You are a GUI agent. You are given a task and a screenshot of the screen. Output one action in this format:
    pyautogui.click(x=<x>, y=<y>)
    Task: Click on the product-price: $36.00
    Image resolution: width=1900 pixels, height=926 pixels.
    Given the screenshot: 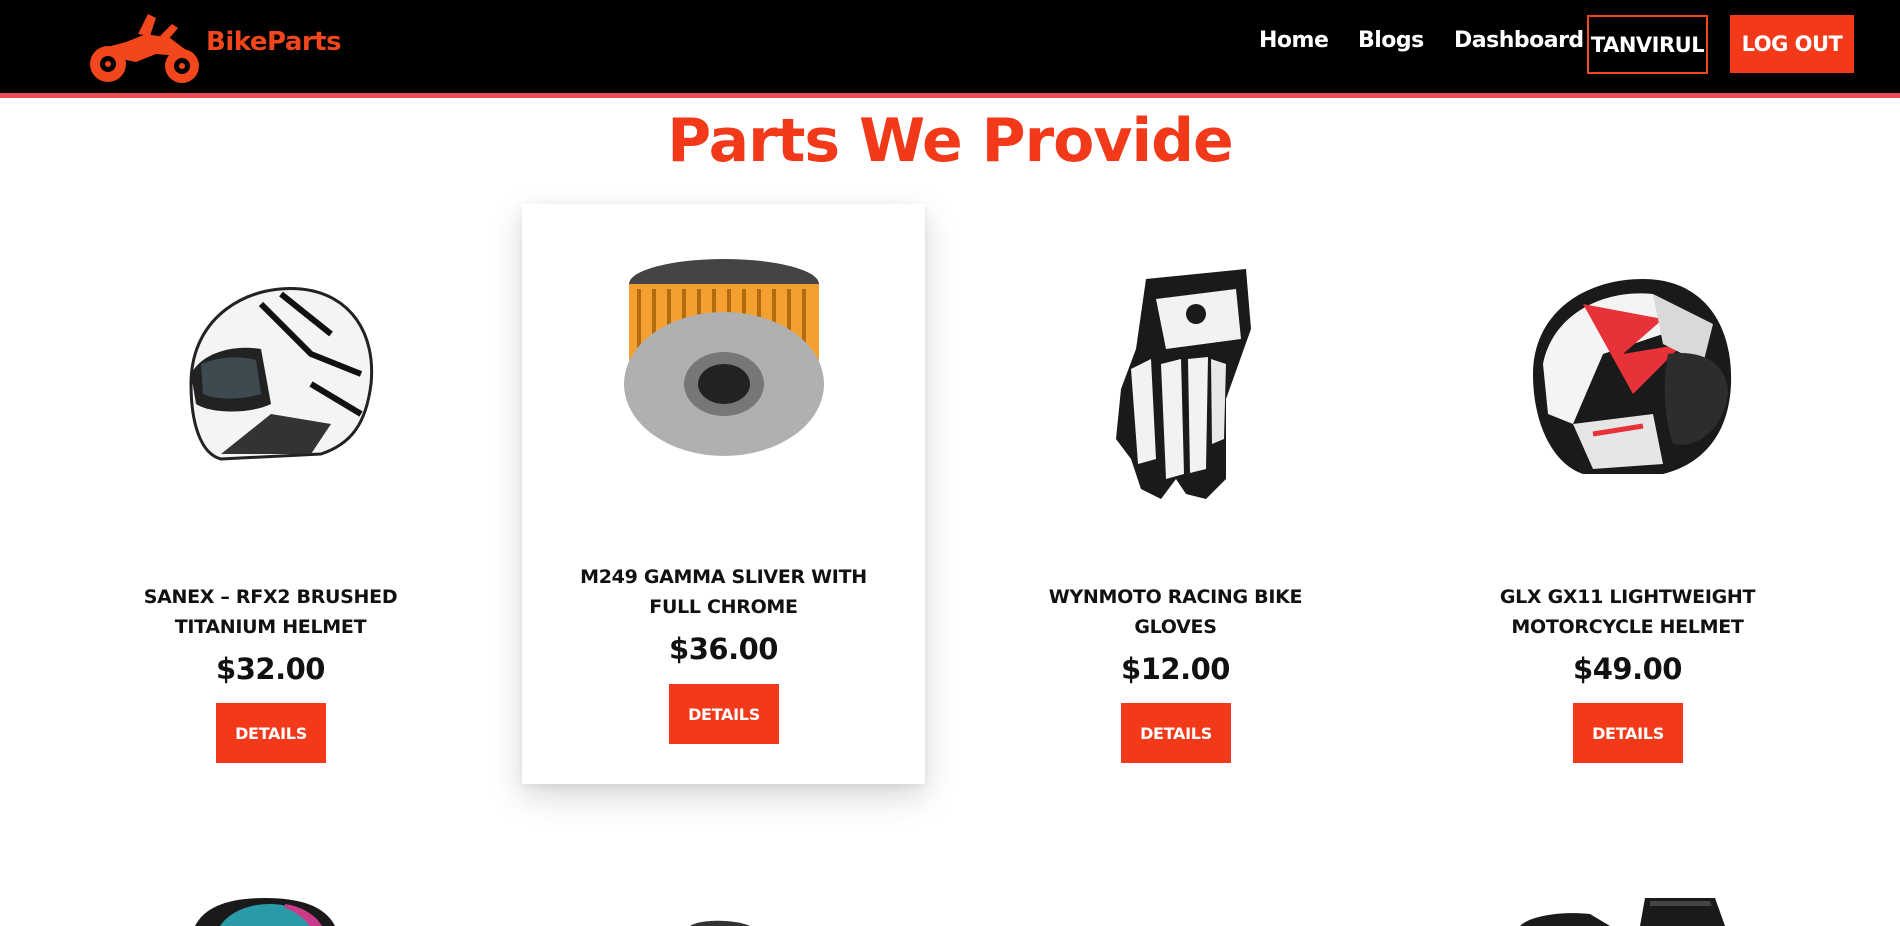 What is the action you would take?
    pyautogui.click(x=723, y=649)
    